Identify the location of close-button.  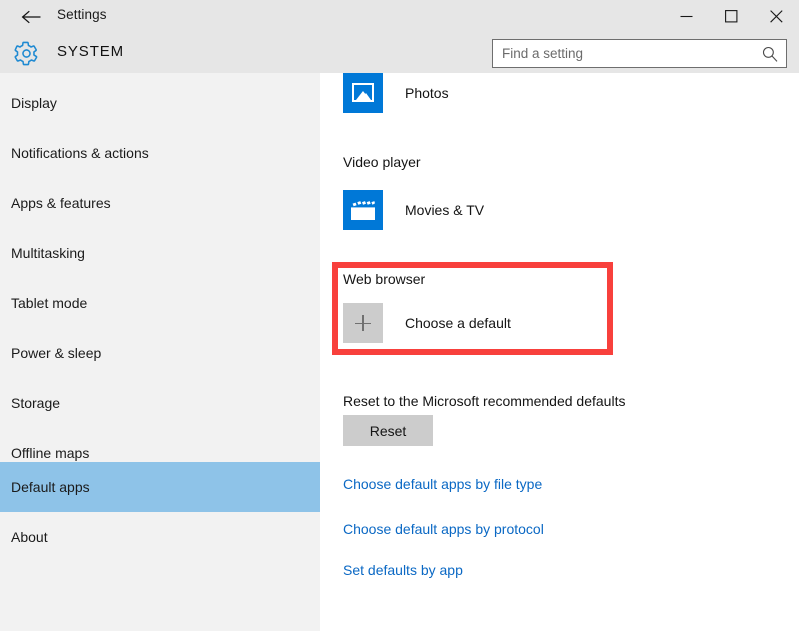
(776, 16).